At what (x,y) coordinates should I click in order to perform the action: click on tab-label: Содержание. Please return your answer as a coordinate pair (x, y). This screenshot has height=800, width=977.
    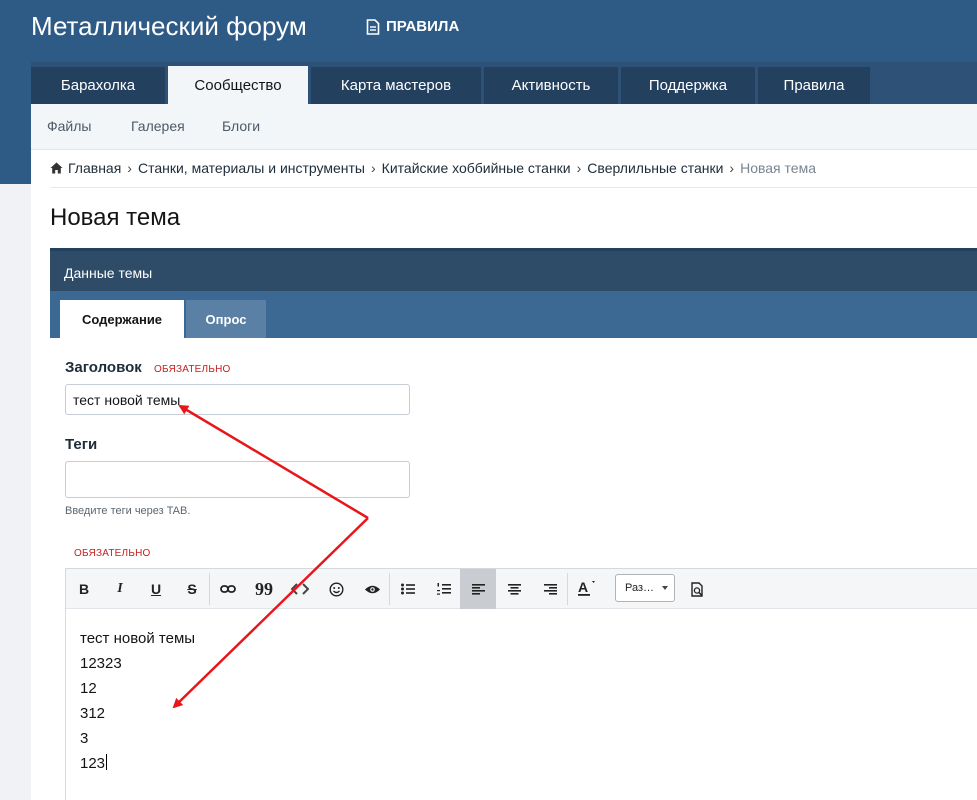
    Looking at the image, I should click on (122, 319).